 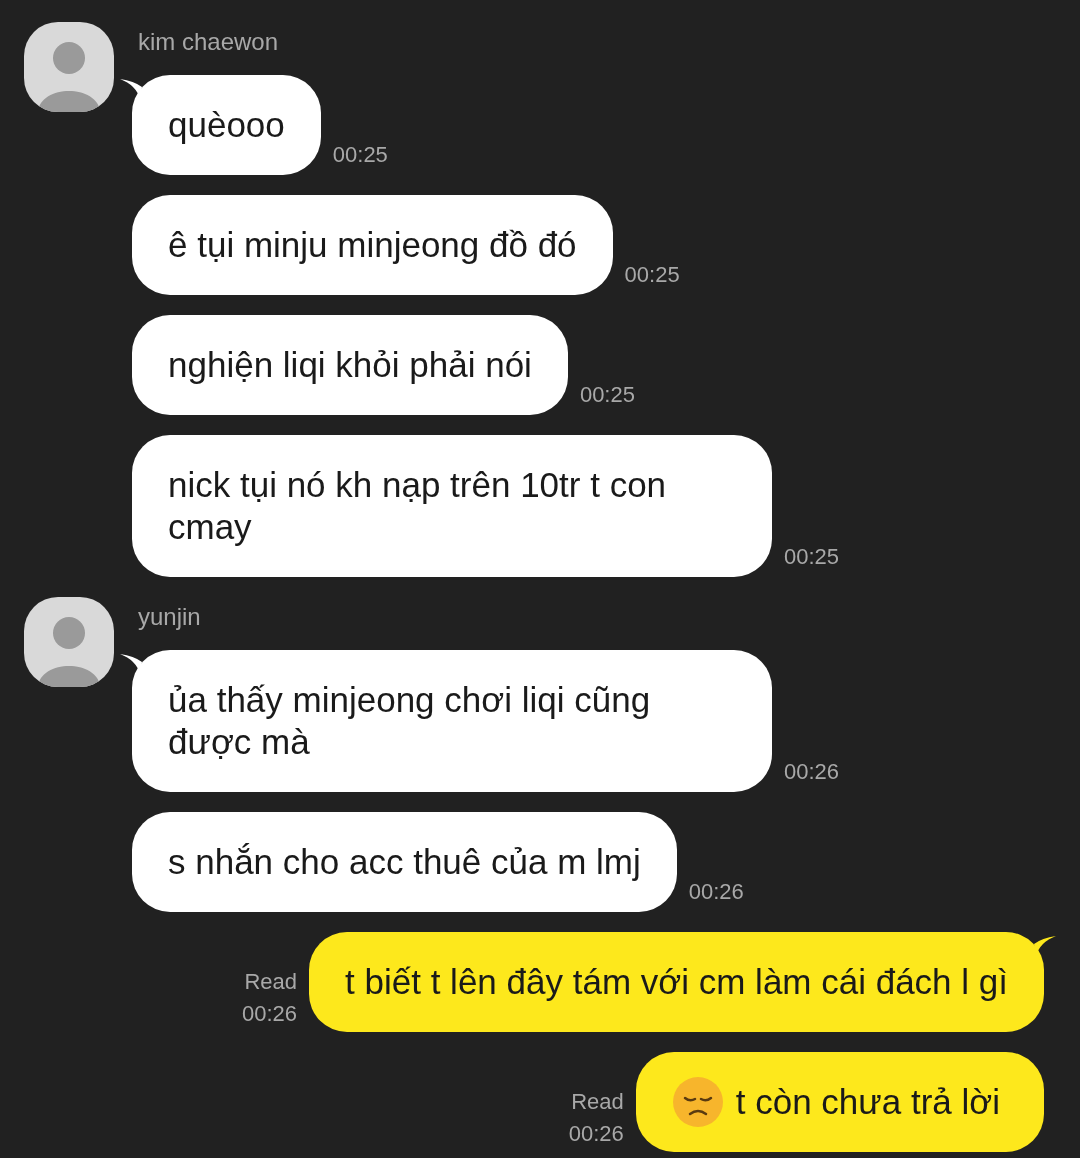 I want to click on sender-name: kim chaewon, so click(x=209, y=42).